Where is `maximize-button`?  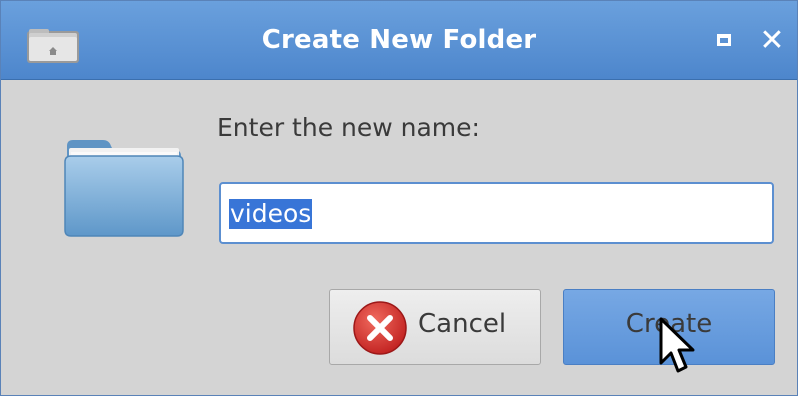 maximize-button is located at coordinates (726, 42).